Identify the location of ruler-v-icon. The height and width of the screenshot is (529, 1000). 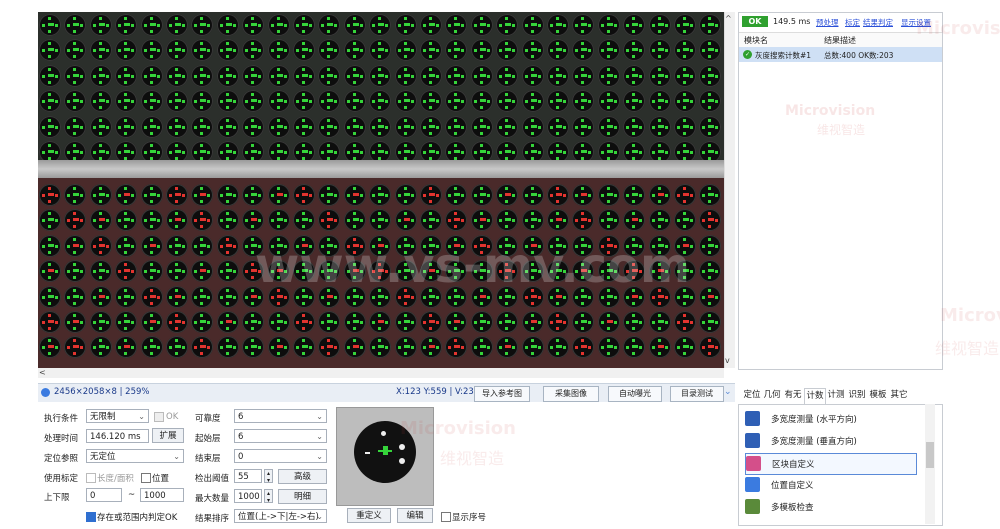
(752, 440).